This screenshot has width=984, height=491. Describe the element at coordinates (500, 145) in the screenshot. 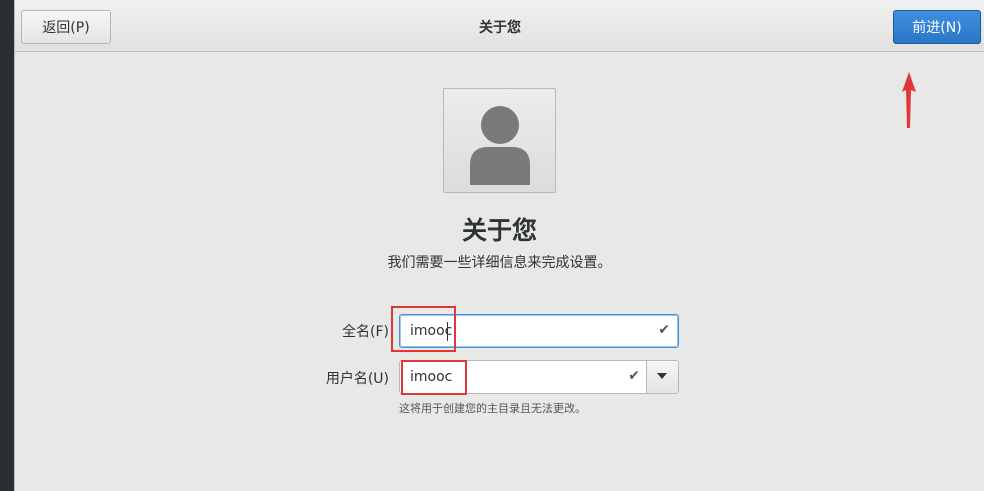

I see `user-avatar-icon` at that location.